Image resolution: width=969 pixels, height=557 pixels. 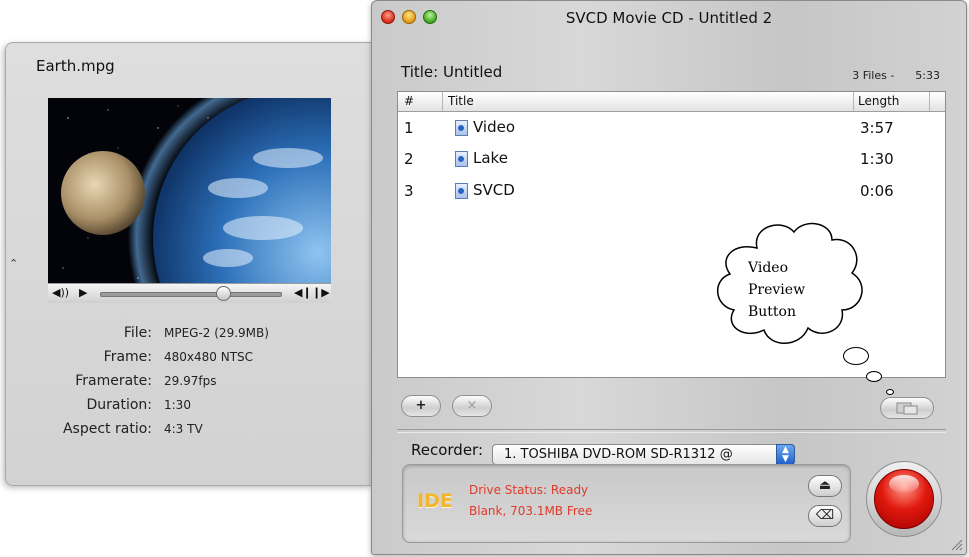 What do you see at coordinates (183, 429) in the screenshot?
I see `info-value: 4:3 TV` at bounding box center [183, 429].